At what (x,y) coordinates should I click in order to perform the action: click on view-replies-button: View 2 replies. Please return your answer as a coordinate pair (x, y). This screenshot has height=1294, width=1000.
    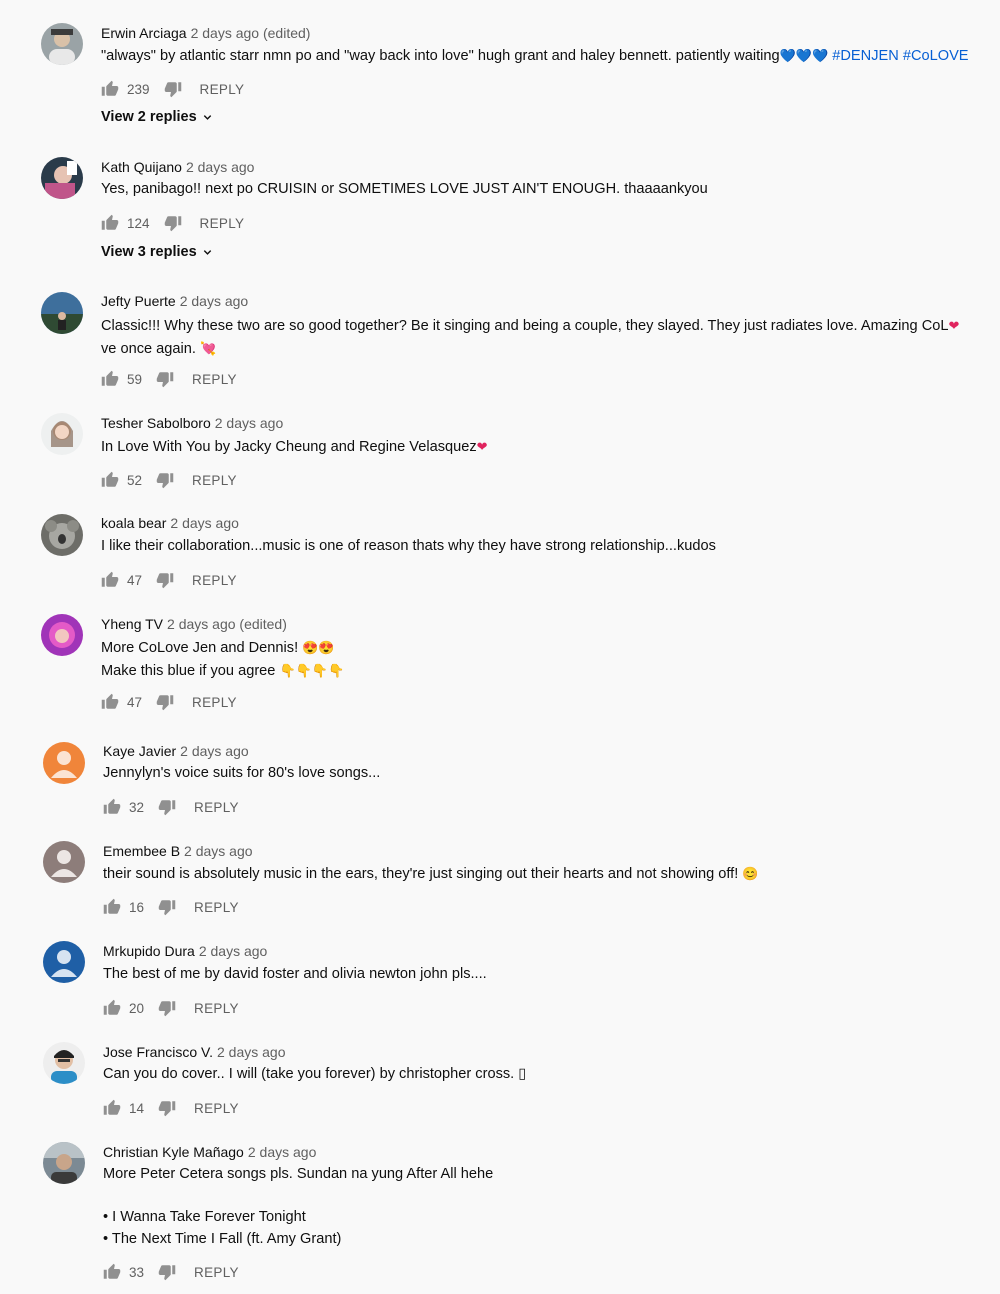
    Looking at the image, I should click on (157, 117).